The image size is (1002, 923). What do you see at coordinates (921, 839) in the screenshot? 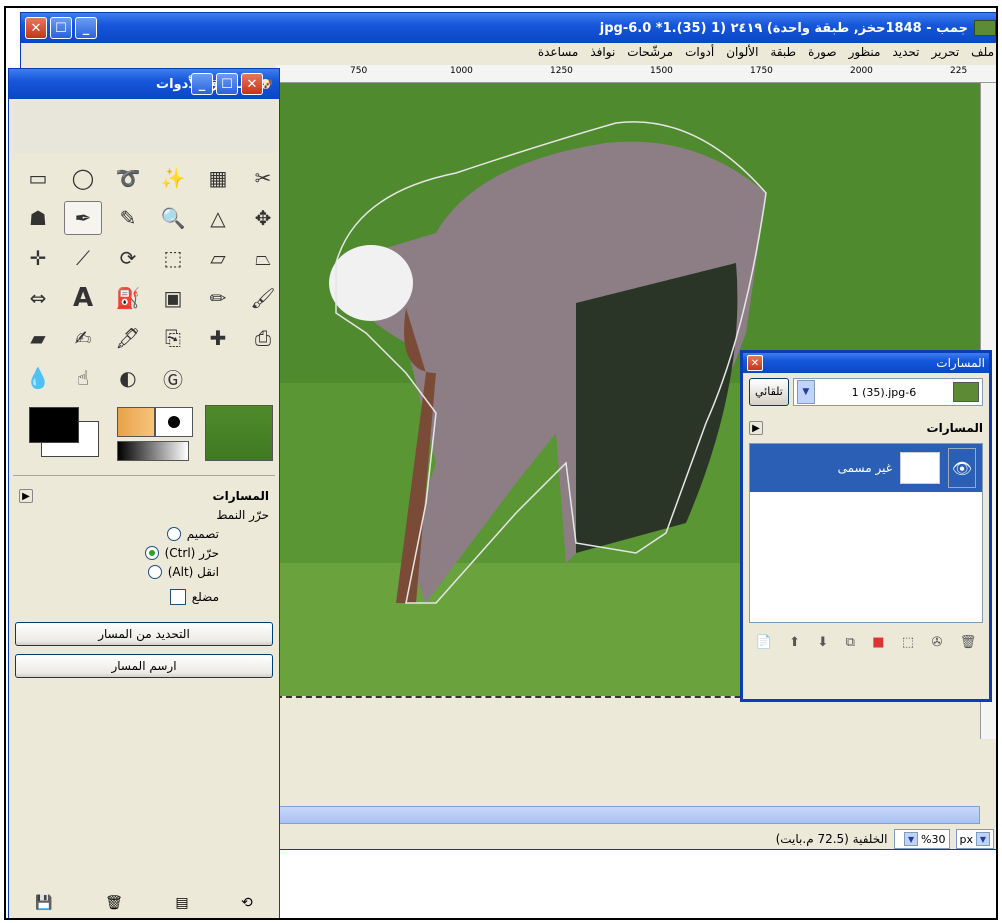
I see `zoom-select: %30 ▼` at bounding box center [921, 839].